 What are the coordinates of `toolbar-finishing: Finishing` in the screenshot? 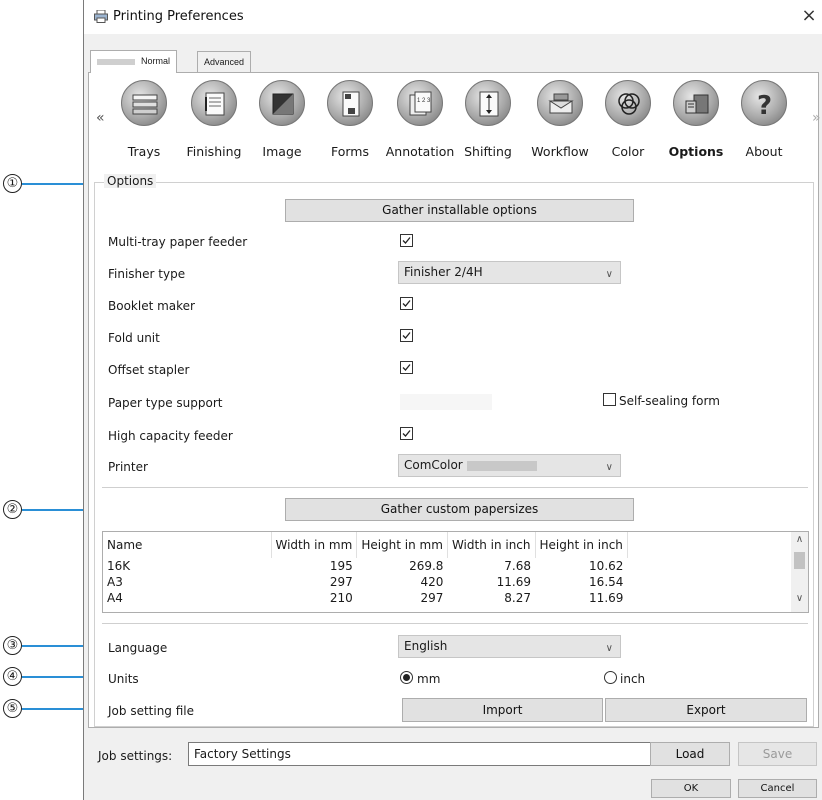 It's located at (214, 124).